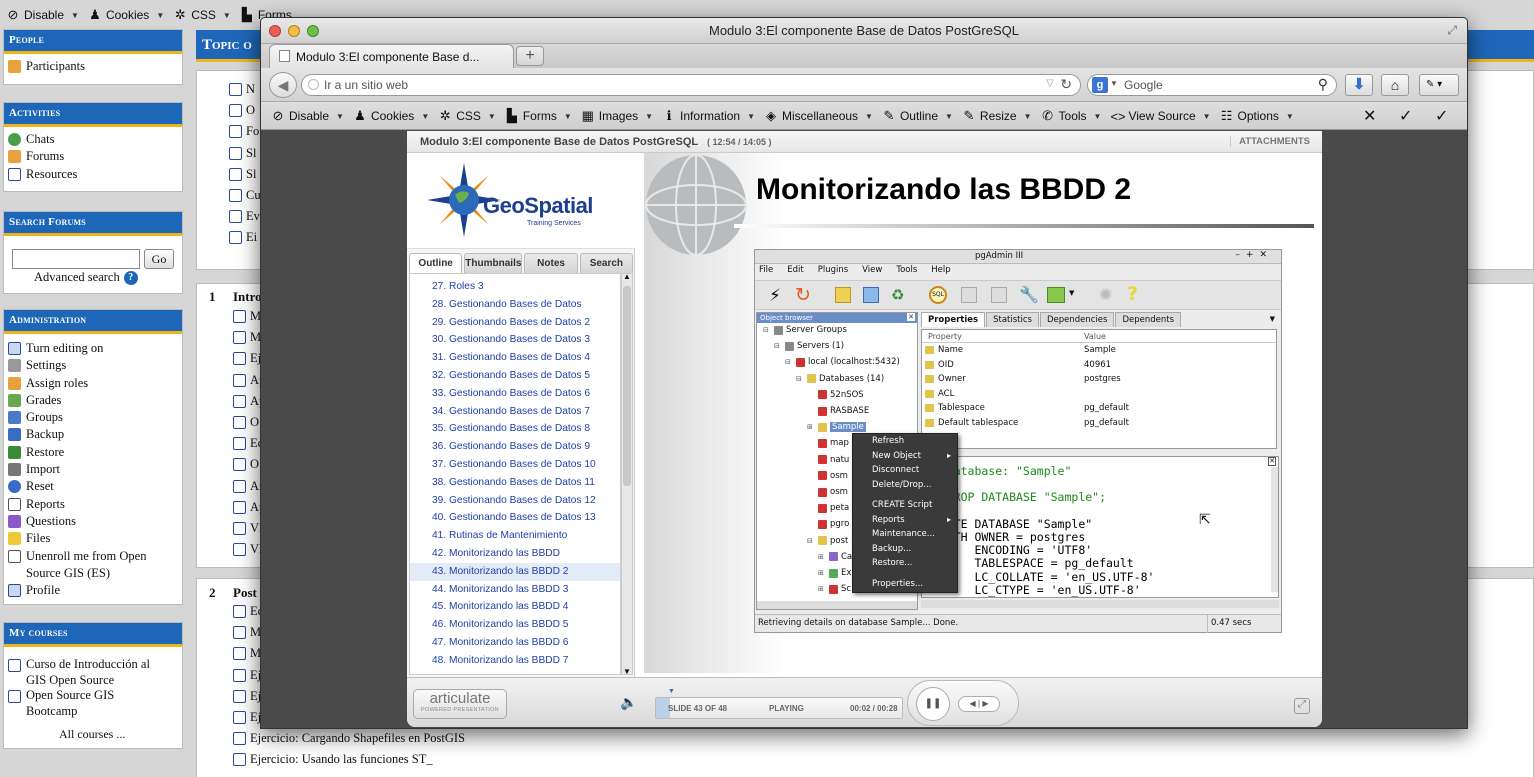 The width and height of the screenshot is (1534, 777). What do you see at coordinates (1050, 83) in the screenshot?
I see `dropdown-icon: ▽` at bounding box center [1050, 83].